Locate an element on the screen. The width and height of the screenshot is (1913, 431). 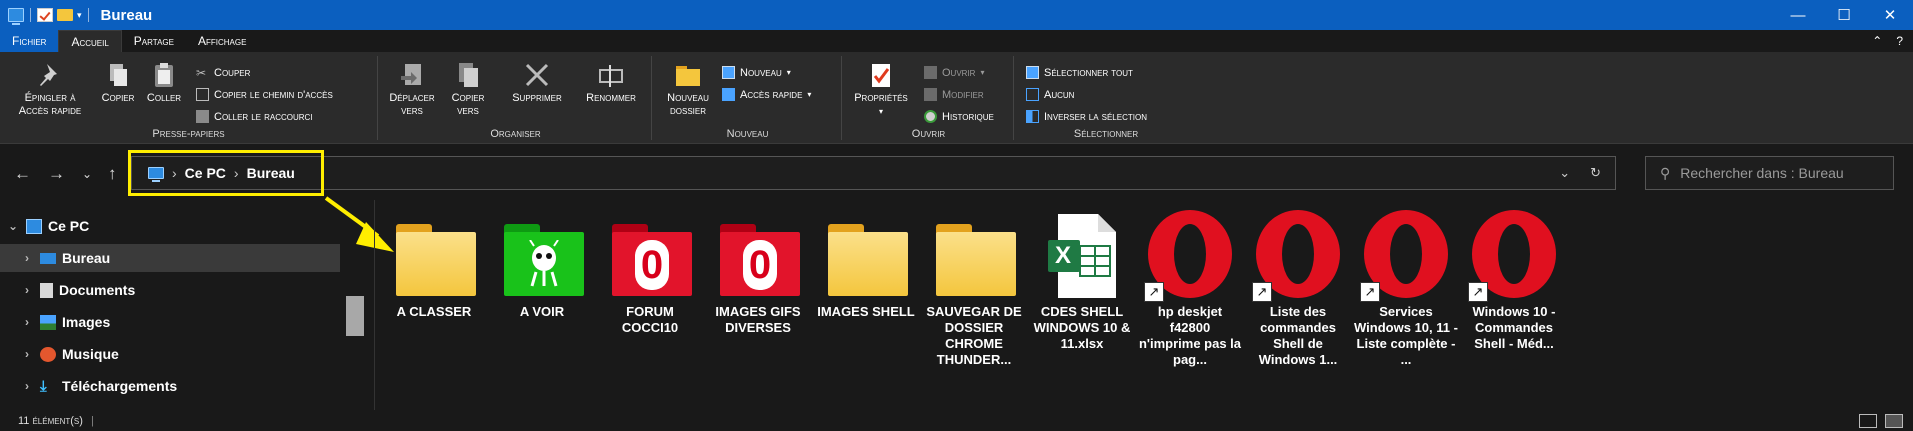
open-button: Ouvrir ▾ is located at coordinates (954, 72).